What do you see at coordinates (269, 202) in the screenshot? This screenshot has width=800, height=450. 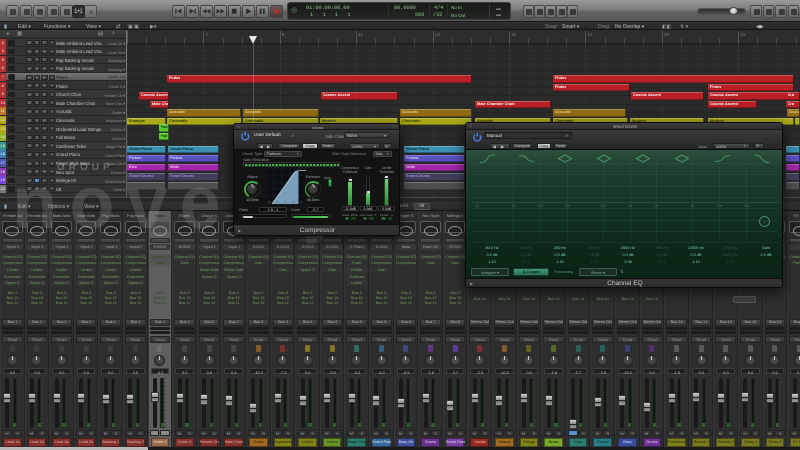 I see `svg-text: -50` at bounding box center [269, 202].